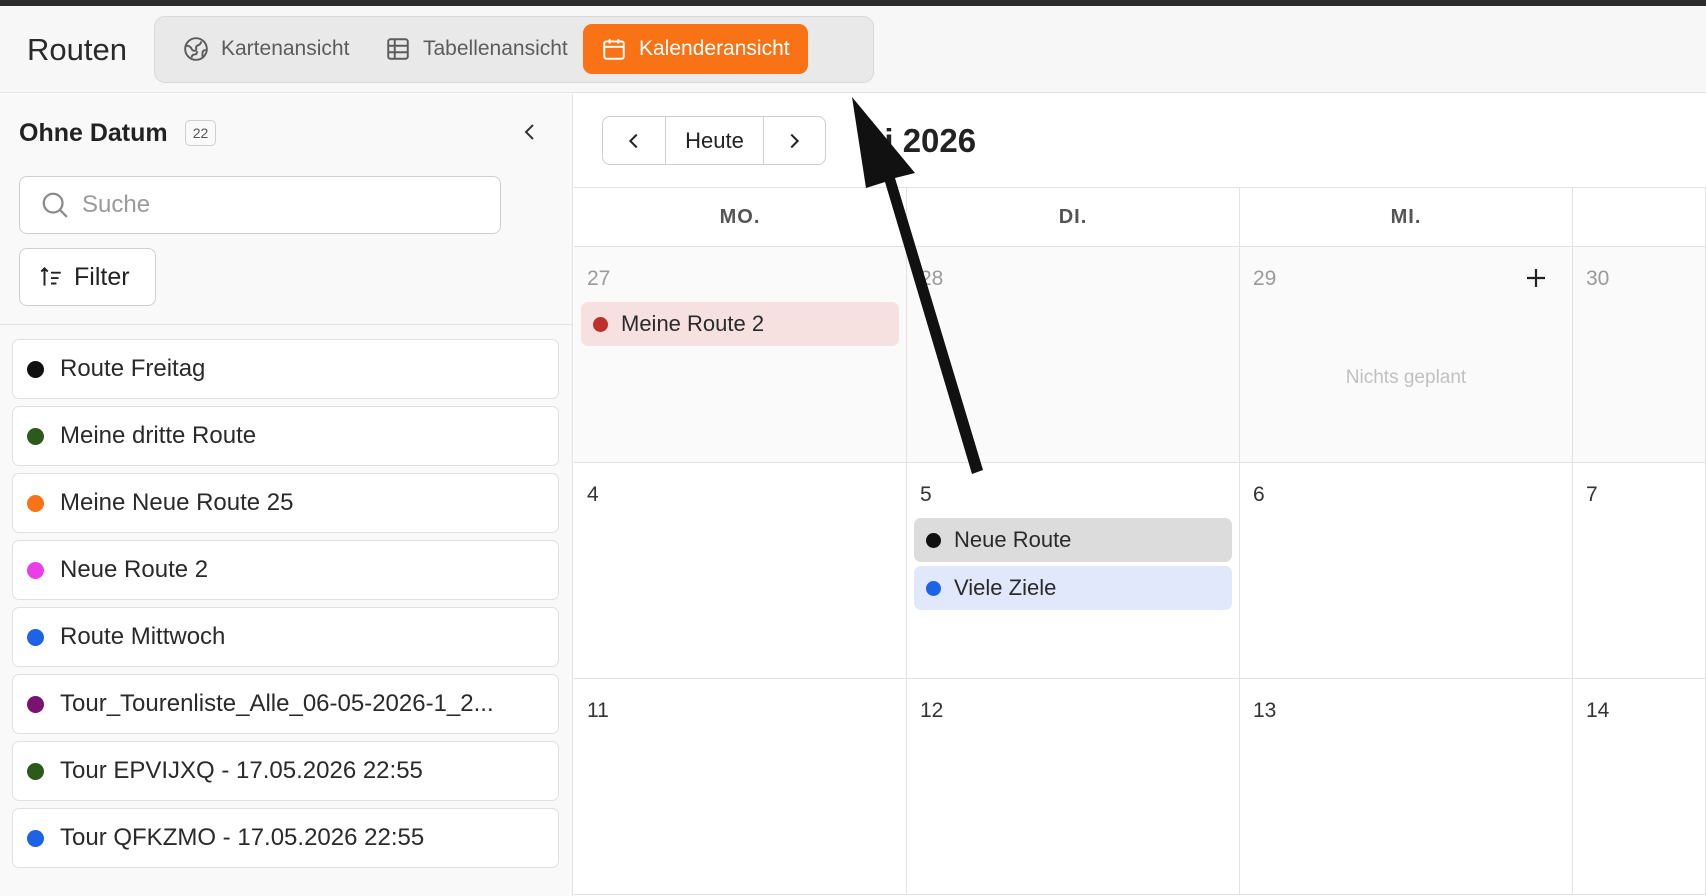 The height and width of the screenshot is (896, 1706). What do you see at coordinates (286, 324) in the screenshot?
I see `divider` at bounding box center [286, 324].